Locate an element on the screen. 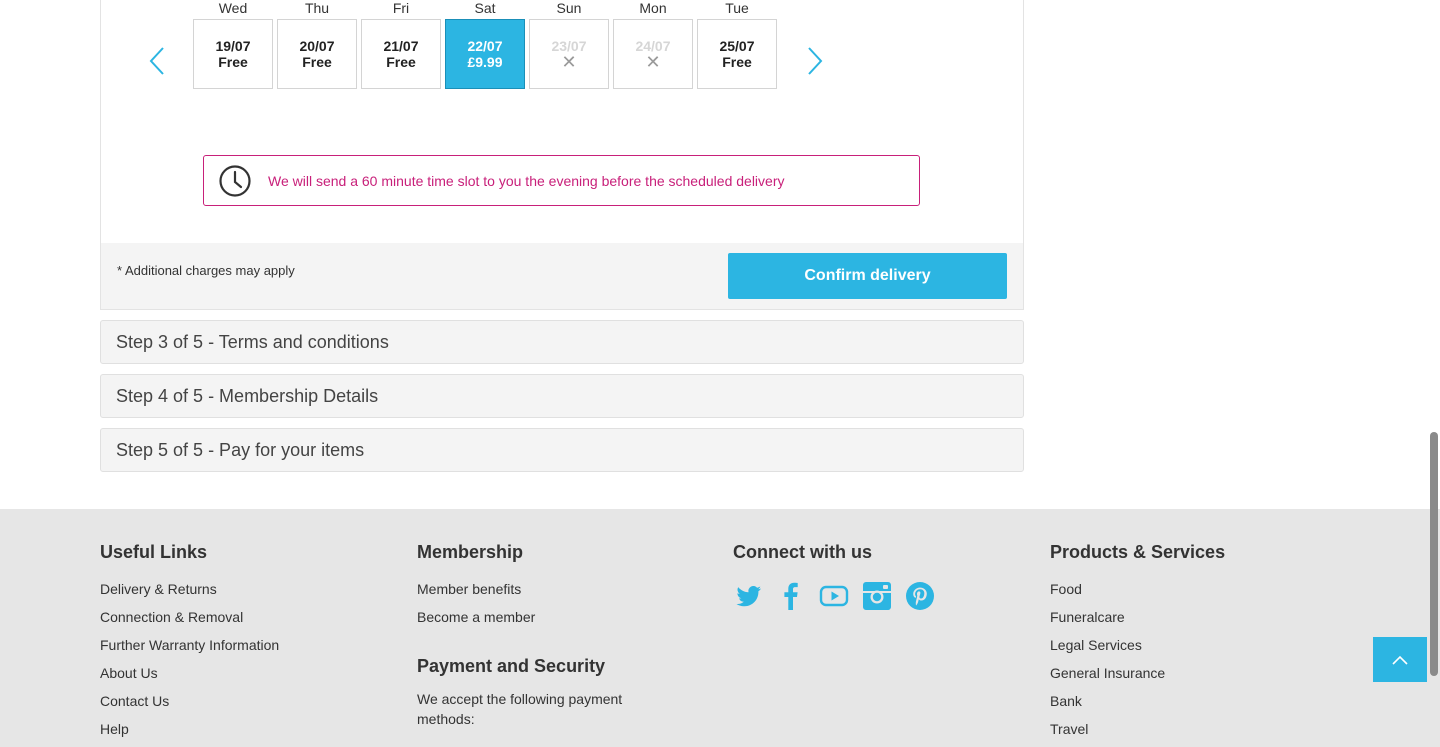  footer-link: Further Warranty Information is located at coordinates (189, 645).